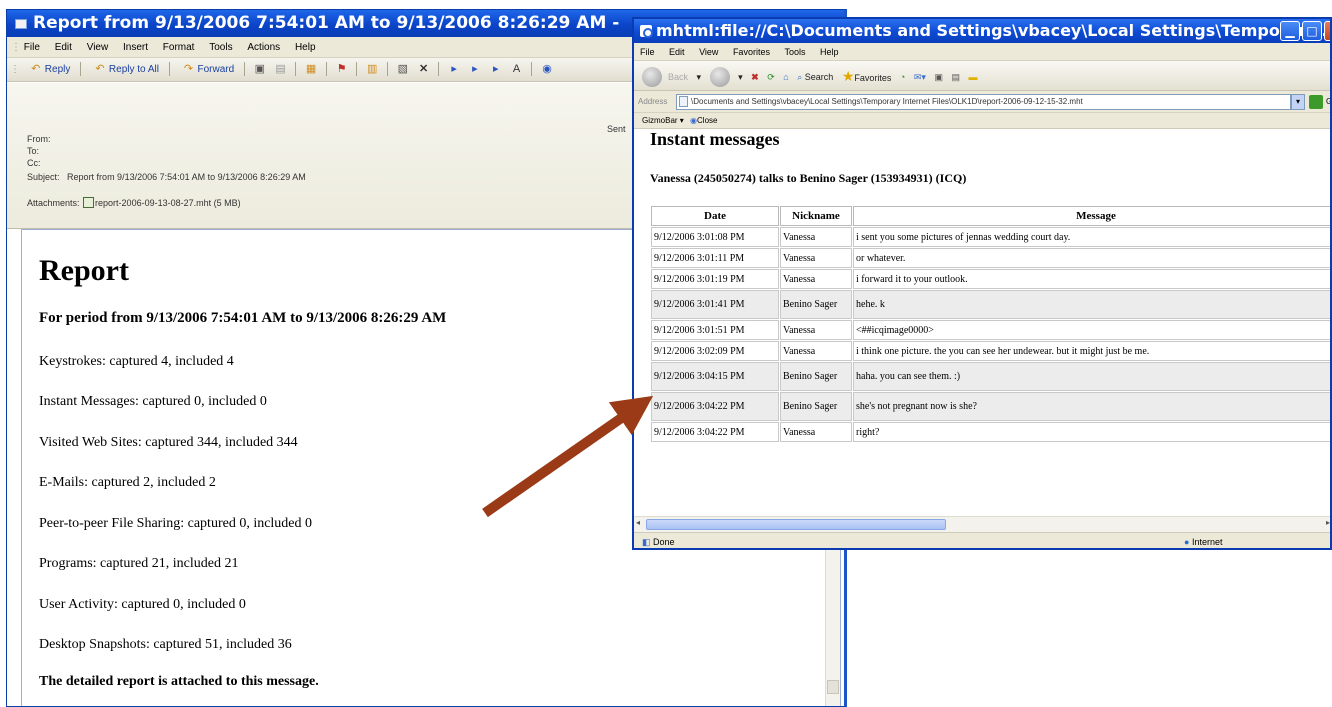 This screenshot has width=1332, height=707. I want to click on cell-date: 9/12/2006 3:01:08 PM, so click(715, 237).